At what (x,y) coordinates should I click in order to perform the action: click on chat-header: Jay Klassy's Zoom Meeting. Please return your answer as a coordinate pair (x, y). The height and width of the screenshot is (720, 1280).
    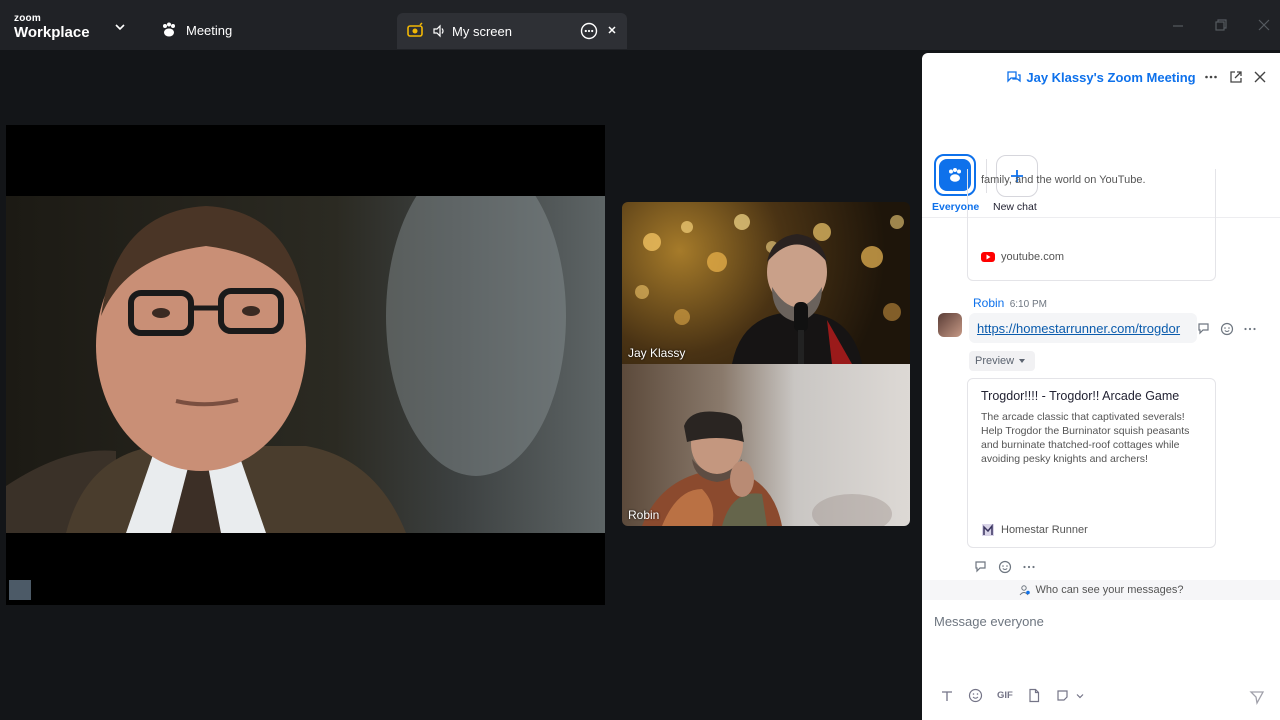
    Looking at the image, I should click on (1101, 77).